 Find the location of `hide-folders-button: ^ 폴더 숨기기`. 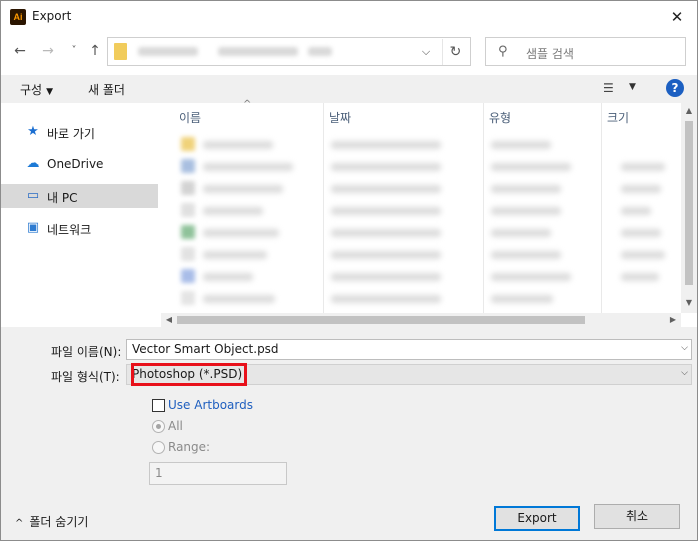

hide-folders-button: ^ 폴더 숨기기 is located at coordinates (51, 521).